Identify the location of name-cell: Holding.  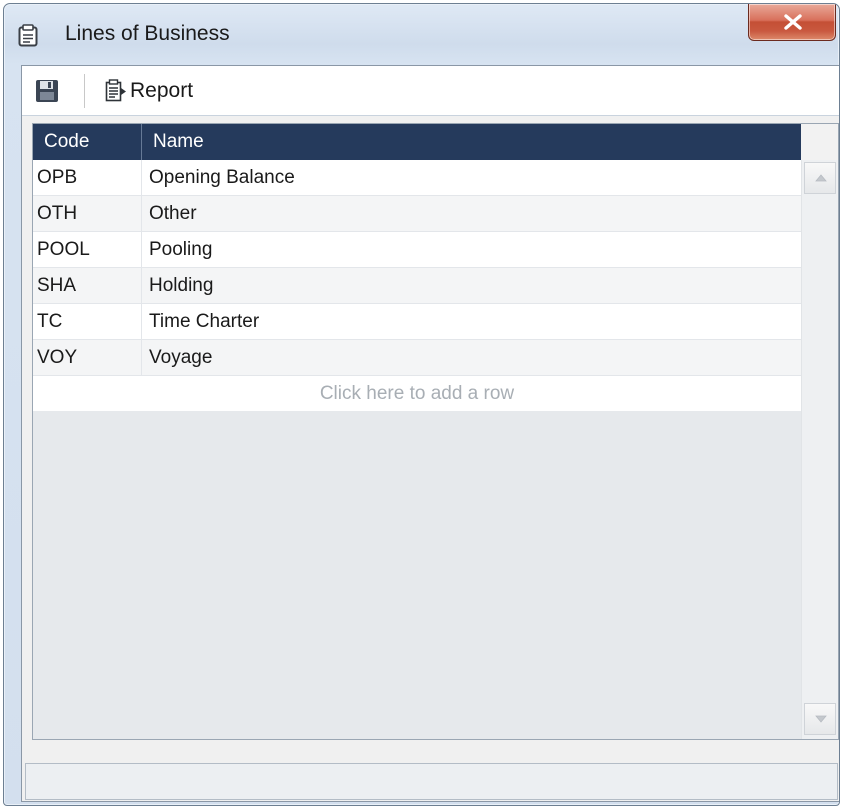
(471, 285).